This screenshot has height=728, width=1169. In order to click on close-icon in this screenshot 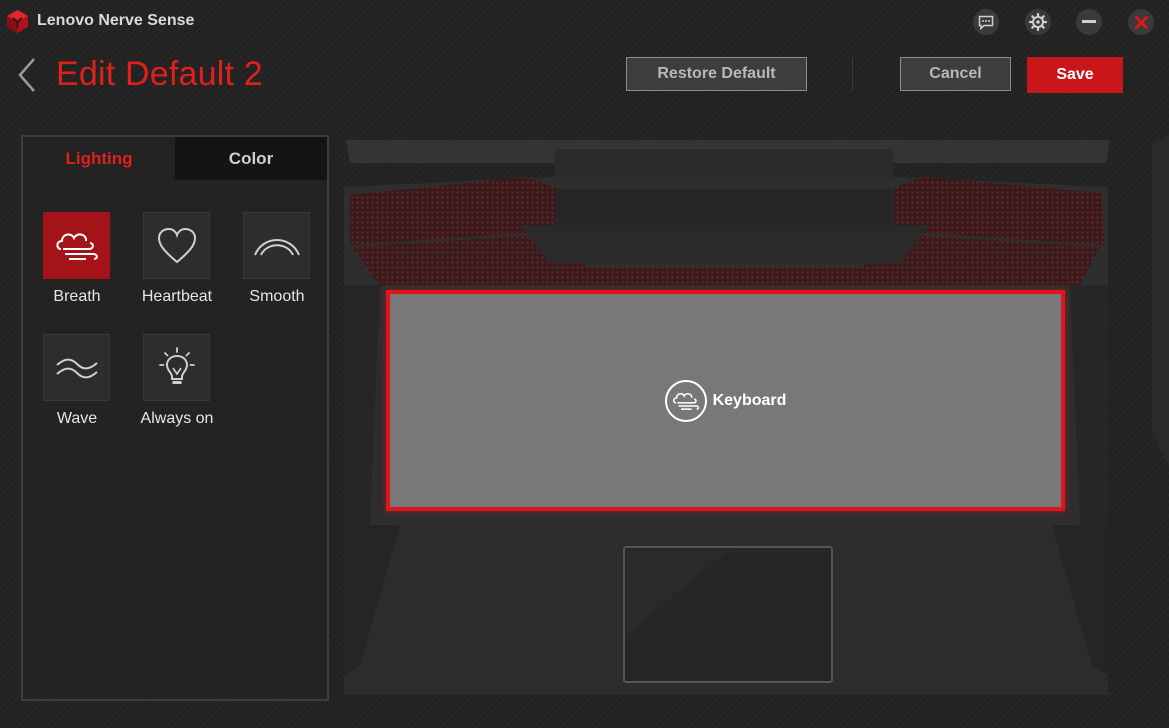, I will do `click(1141, 22)`.